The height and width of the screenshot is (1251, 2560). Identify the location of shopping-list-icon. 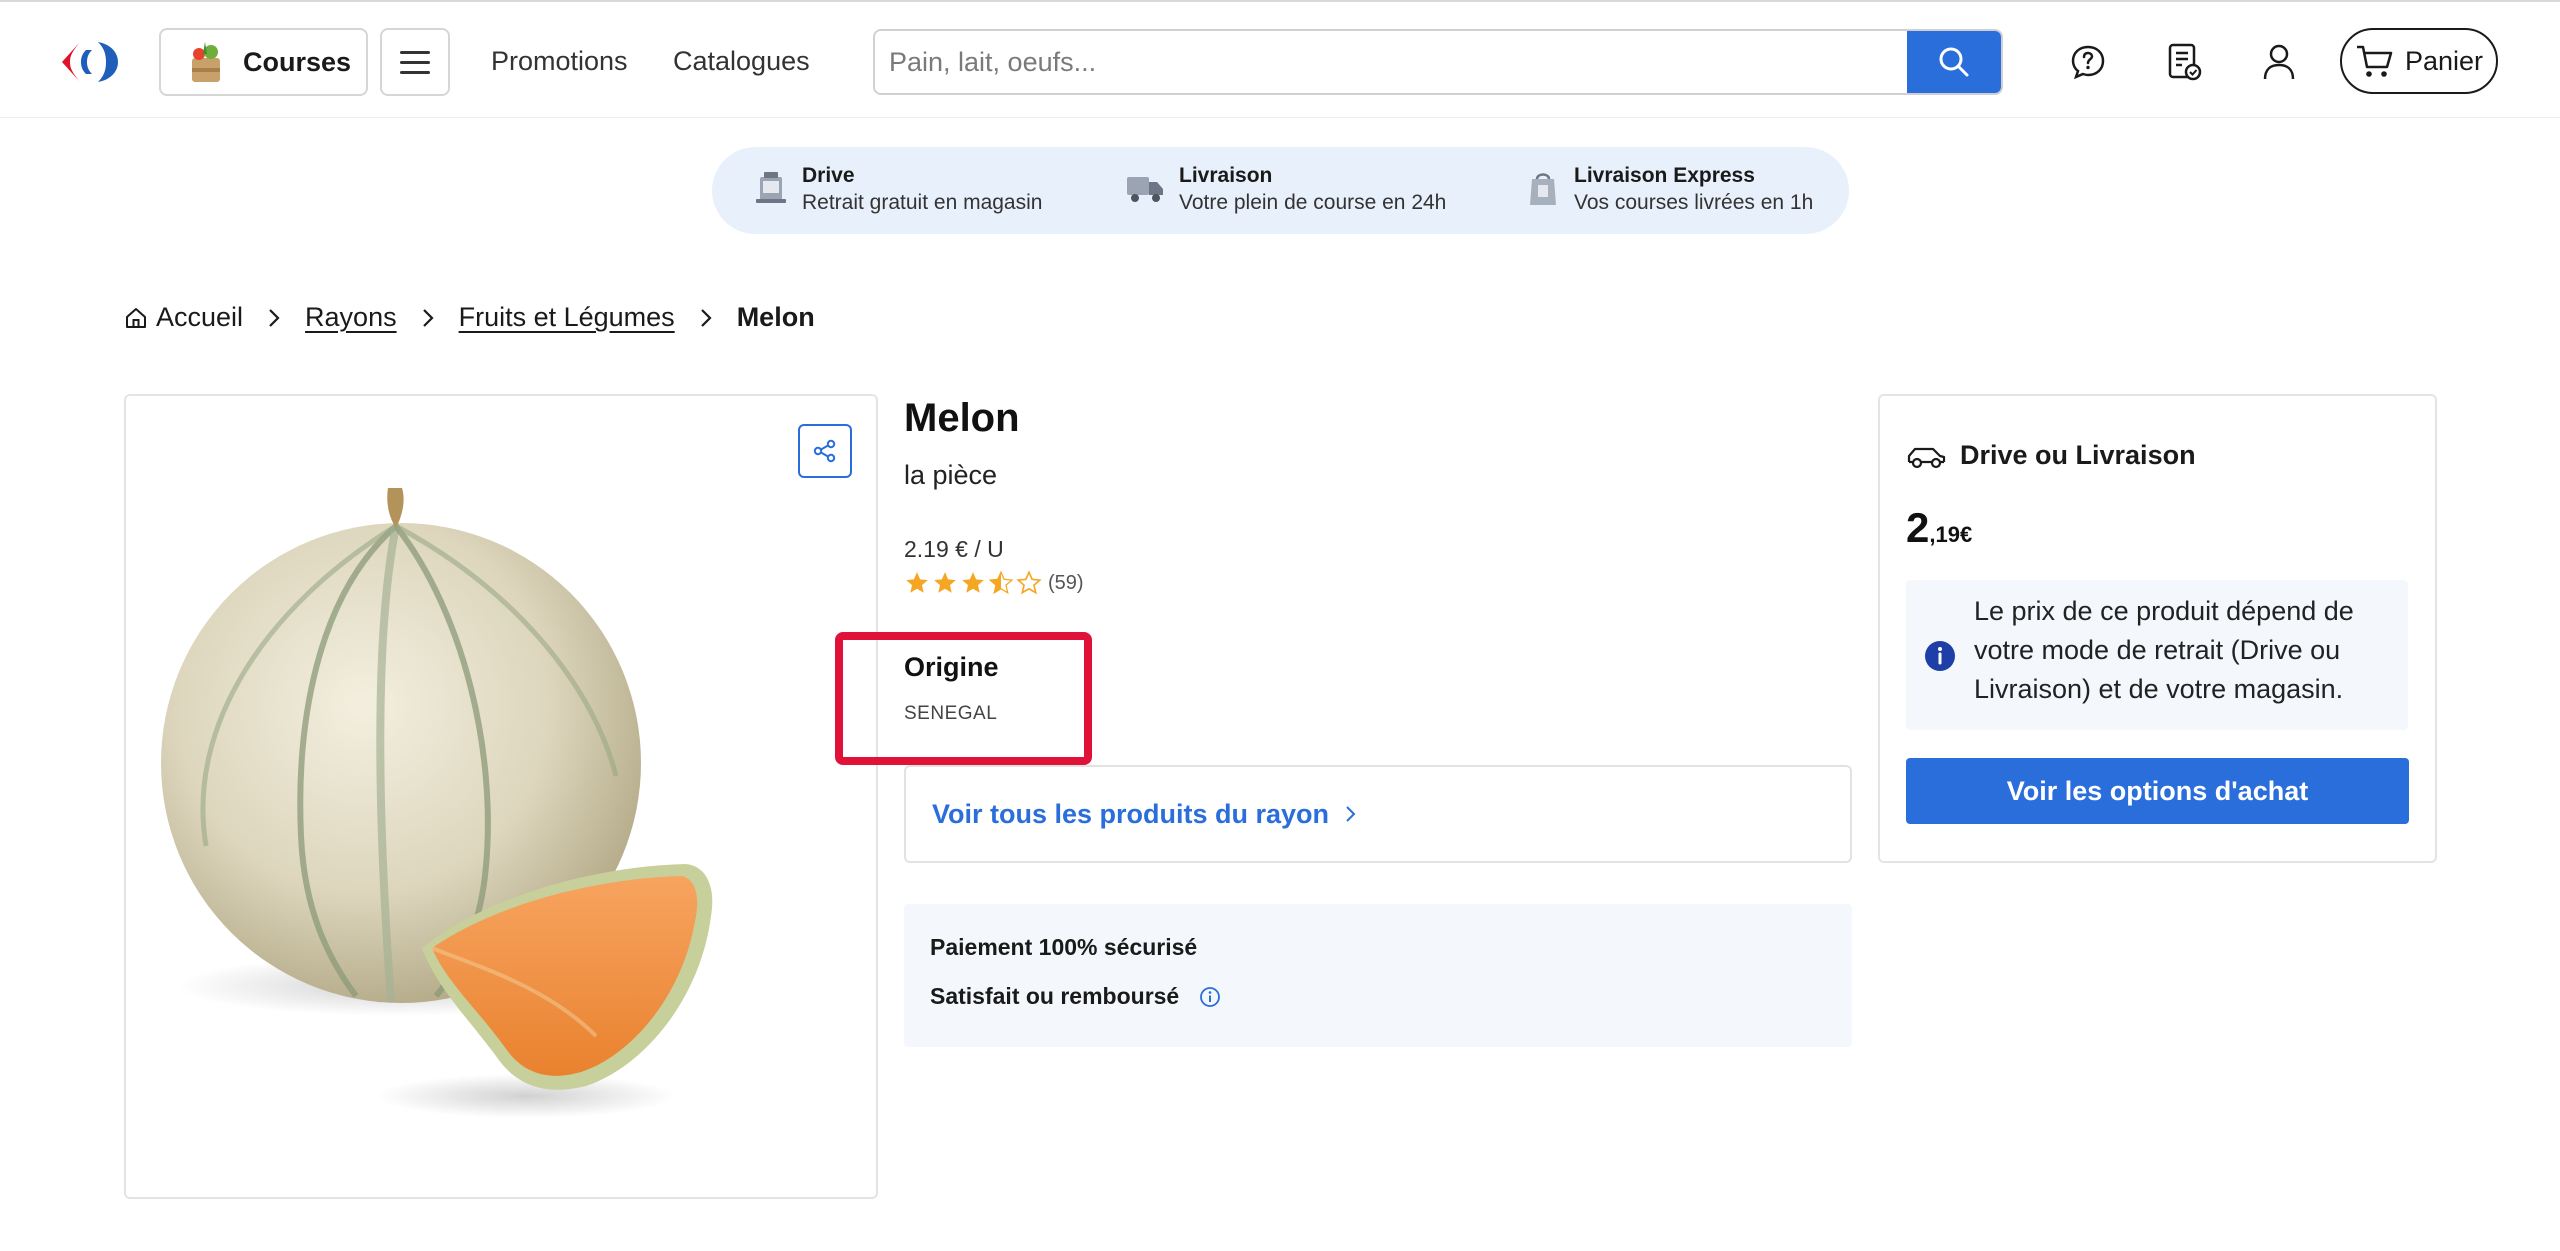
(2184, 62).